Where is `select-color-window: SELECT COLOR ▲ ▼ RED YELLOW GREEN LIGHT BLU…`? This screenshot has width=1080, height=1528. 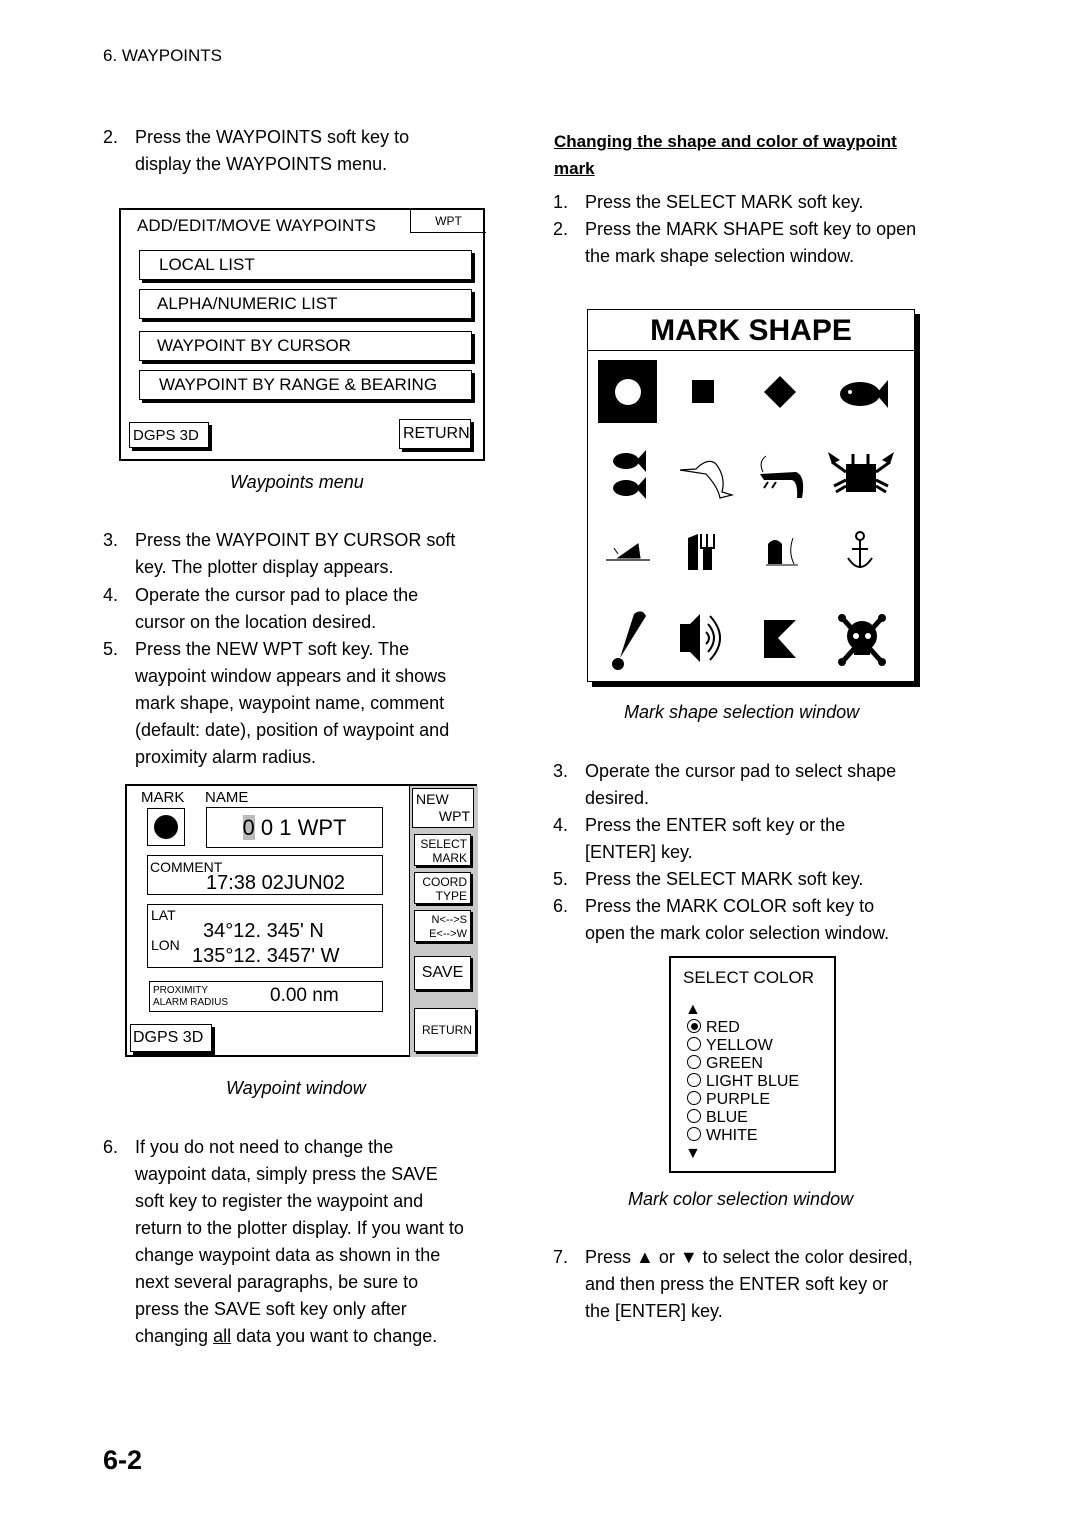
select-color-window: SELECT COLOR ▲ ▼ RED YELLOW GREEN LIGHT BLU… is located at coordinates (752, 1064).